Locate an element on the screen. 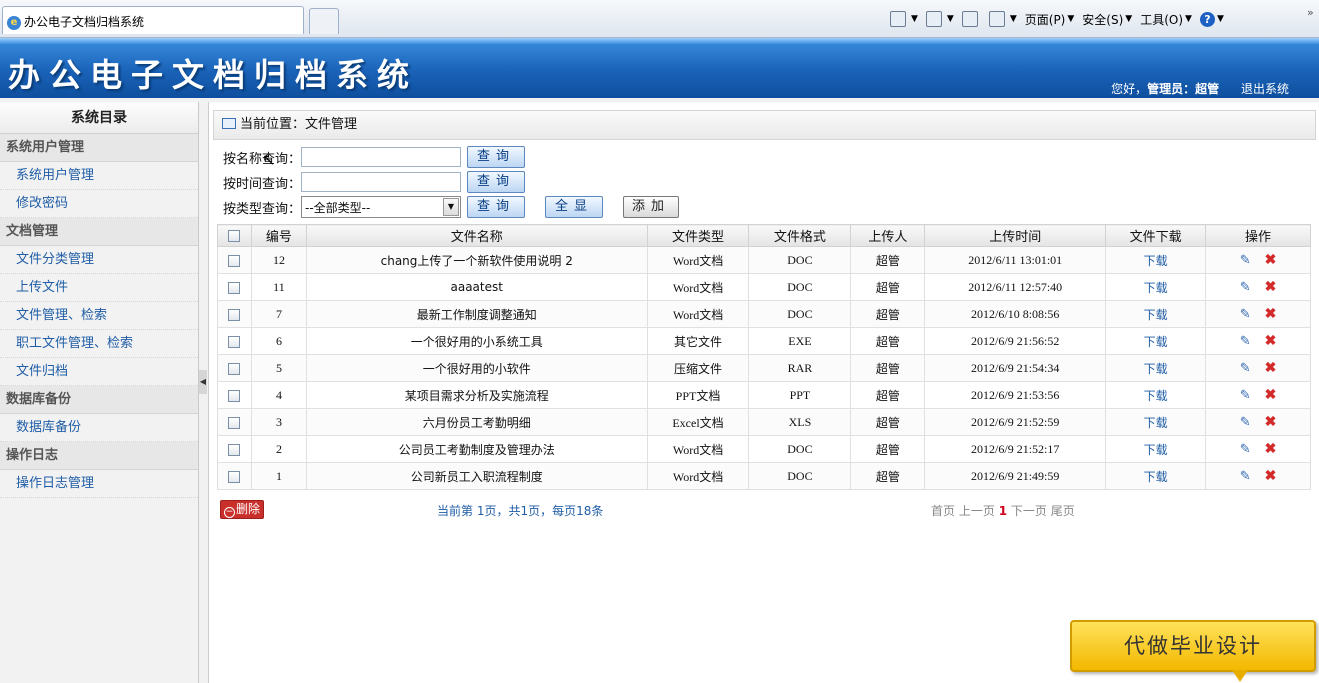  row-select-cell is located at coordinates (234, 476).